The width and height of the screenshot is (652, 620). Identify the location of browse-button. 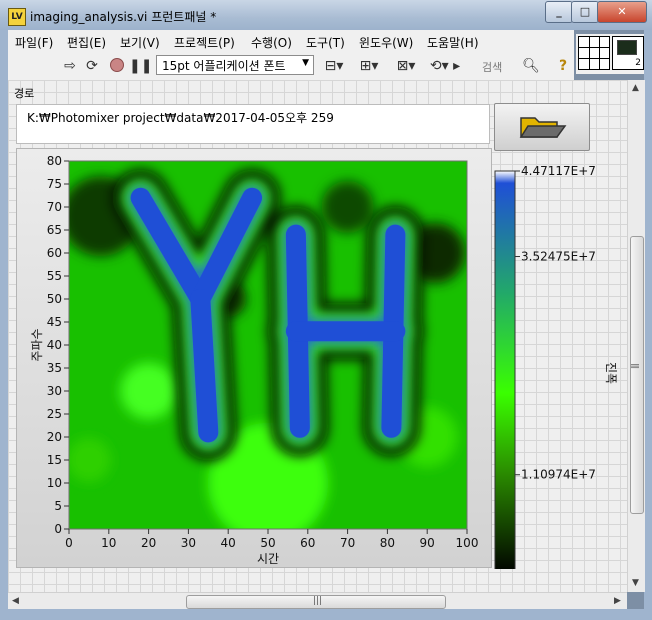
(542, 127).